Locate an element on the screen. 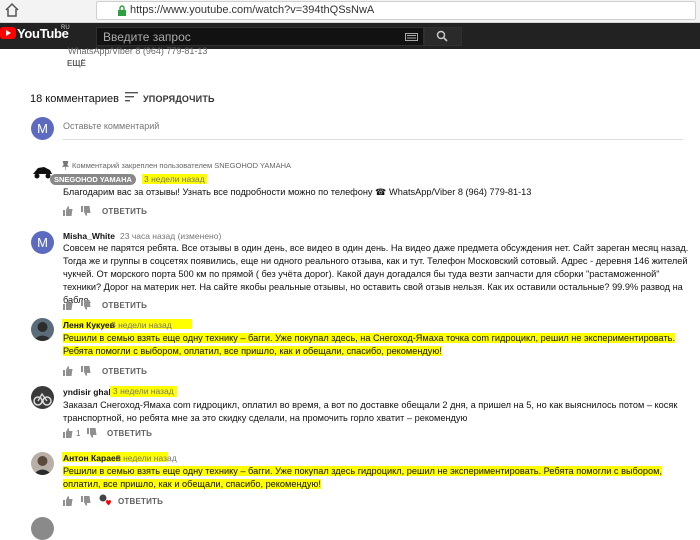 The width and height of the screenshot is (700, 540). home-icon is located at coordinates (12, 10).